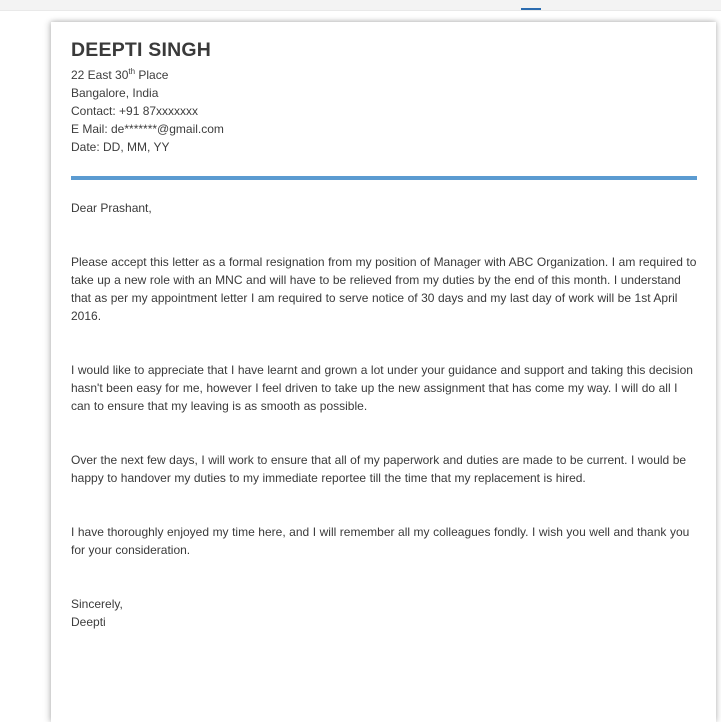 This screenshot has width=721, height=722. Describe the element at coordinates (384, 178) in the screenshot. I see `header-divider` at that location.